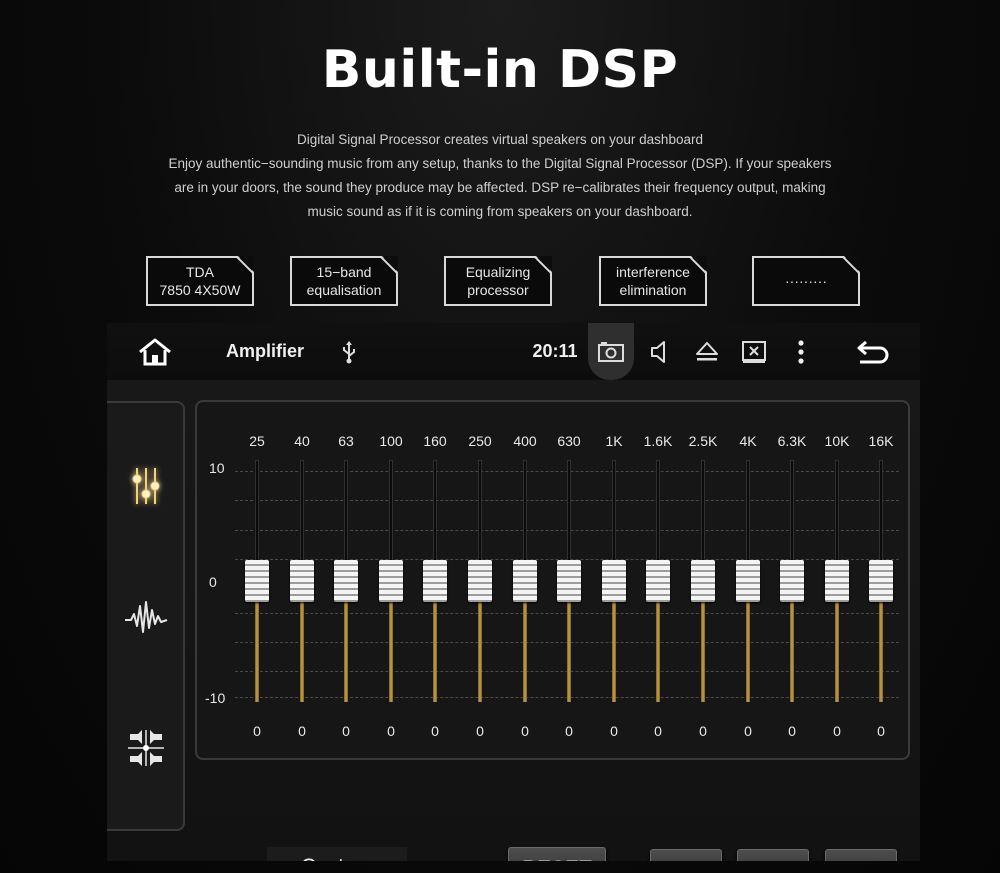 This screenshot has width=1000, height=873. I want to click on reset-button: RESET, so click(557, 854).